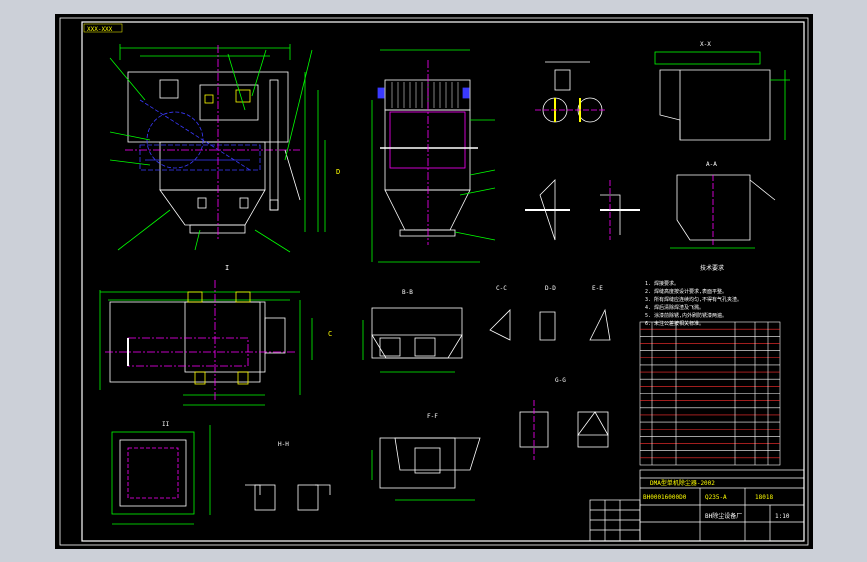 This screenshot has height=562, width=867. Describe the element at coordinates (338, 172) in the screenshot. I see `view-mark-d: D` at that location.